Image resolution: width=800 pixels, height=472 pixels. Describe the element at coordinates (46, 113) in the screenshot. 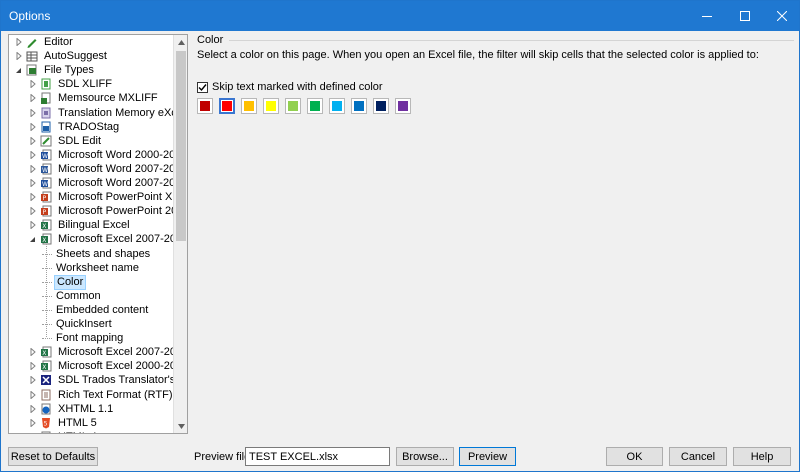

I see `tmx-icon` at that location.